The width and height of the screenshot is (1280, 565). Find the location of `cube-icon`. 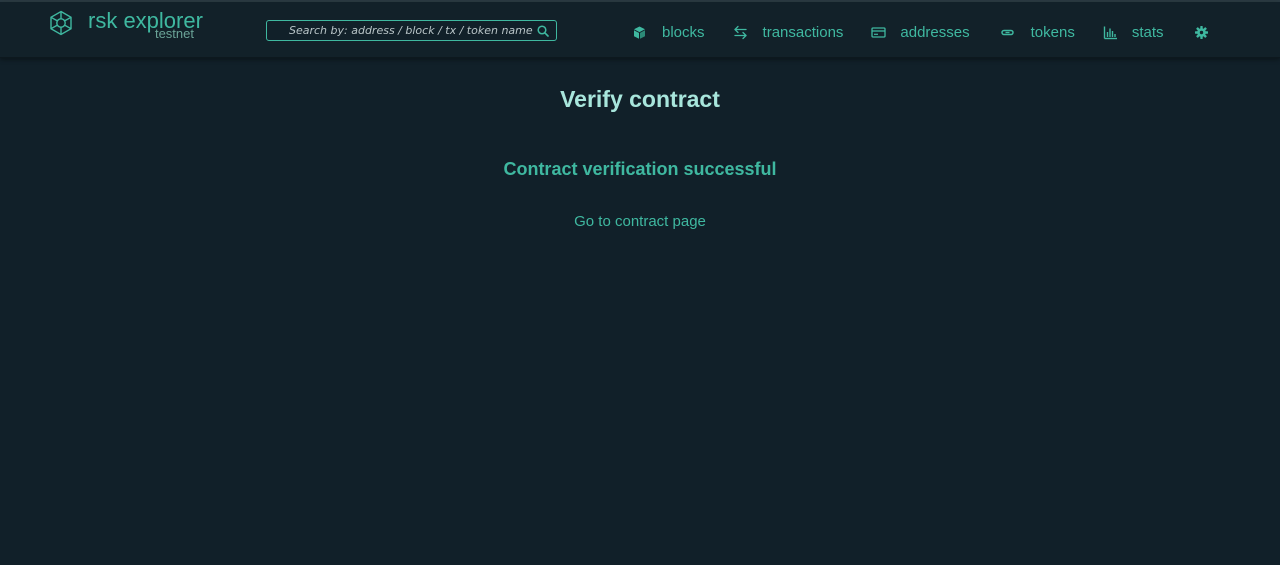

cube-icon is located at coordinates (639, 32).